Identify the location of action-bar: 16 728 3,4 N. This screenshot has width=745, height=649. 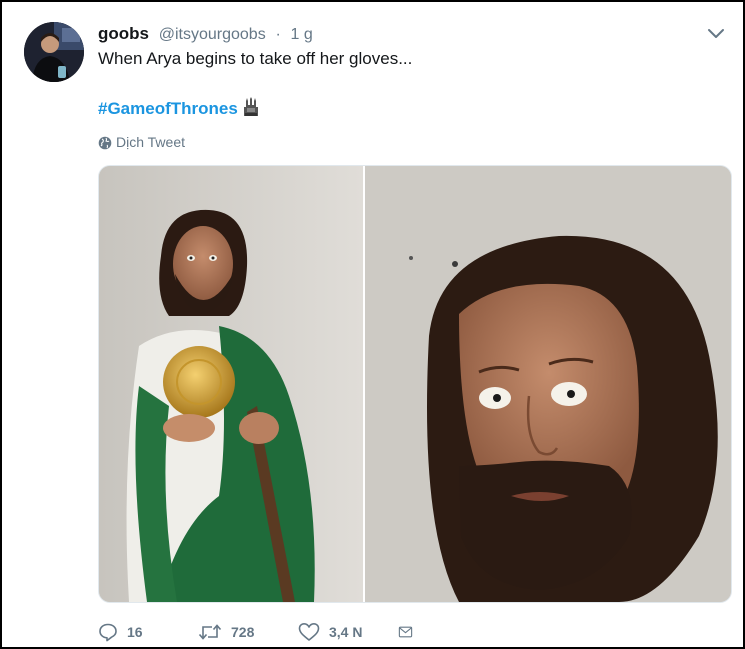
(260, 632).